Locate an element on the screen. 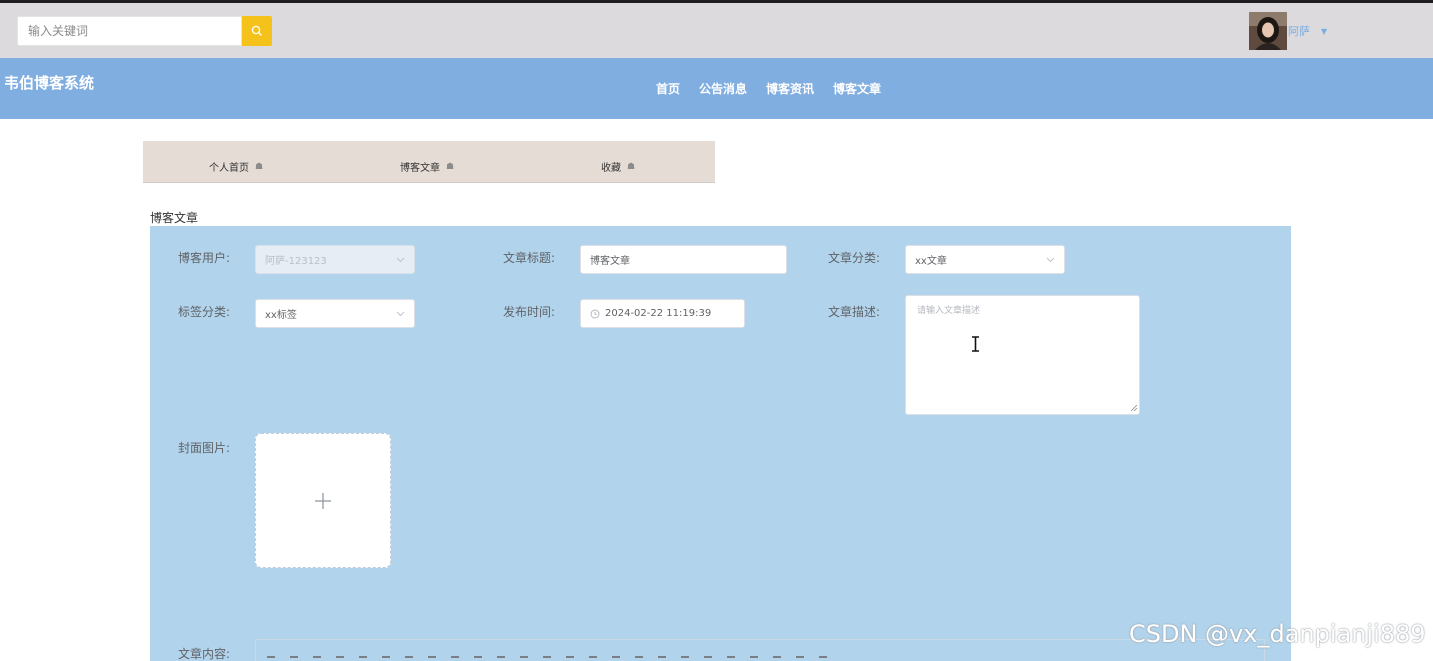  clock-icon is located at coordinates (595, 313).